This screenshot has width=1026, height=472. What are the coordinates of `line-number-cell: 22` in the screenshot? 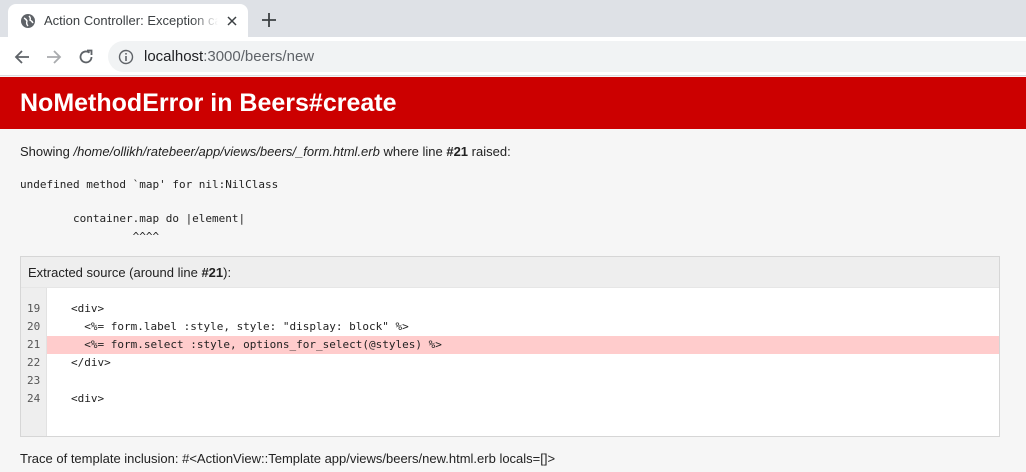 It's located at (34, 362).